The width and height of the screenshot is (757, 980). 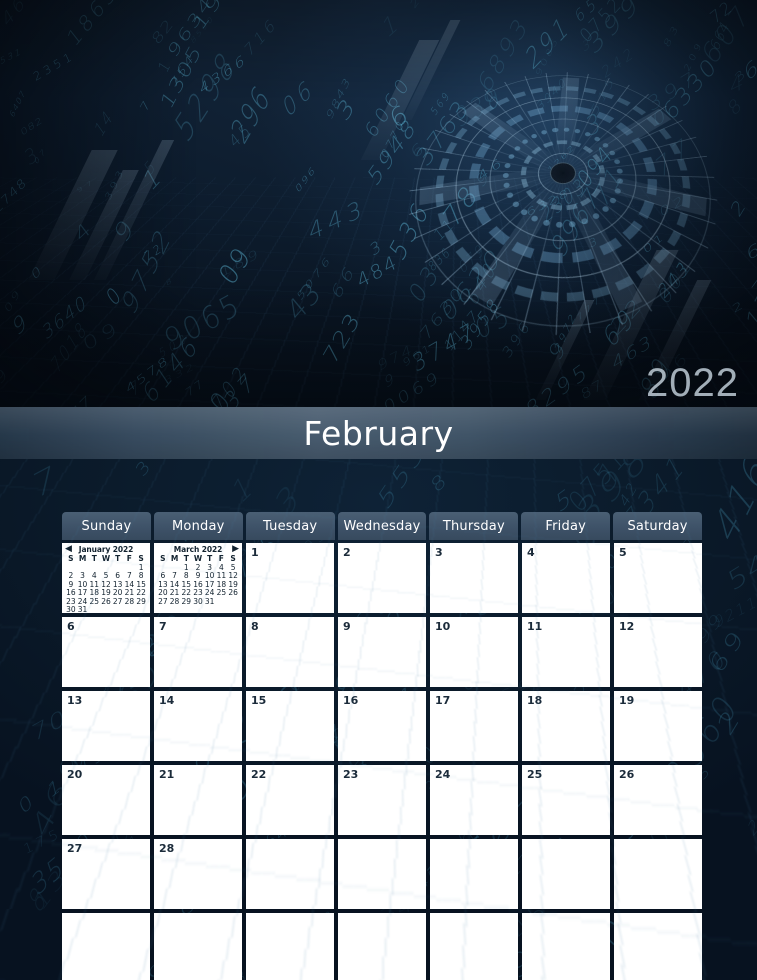 I want to click on day-number: 25, so click(x=535, y=774).